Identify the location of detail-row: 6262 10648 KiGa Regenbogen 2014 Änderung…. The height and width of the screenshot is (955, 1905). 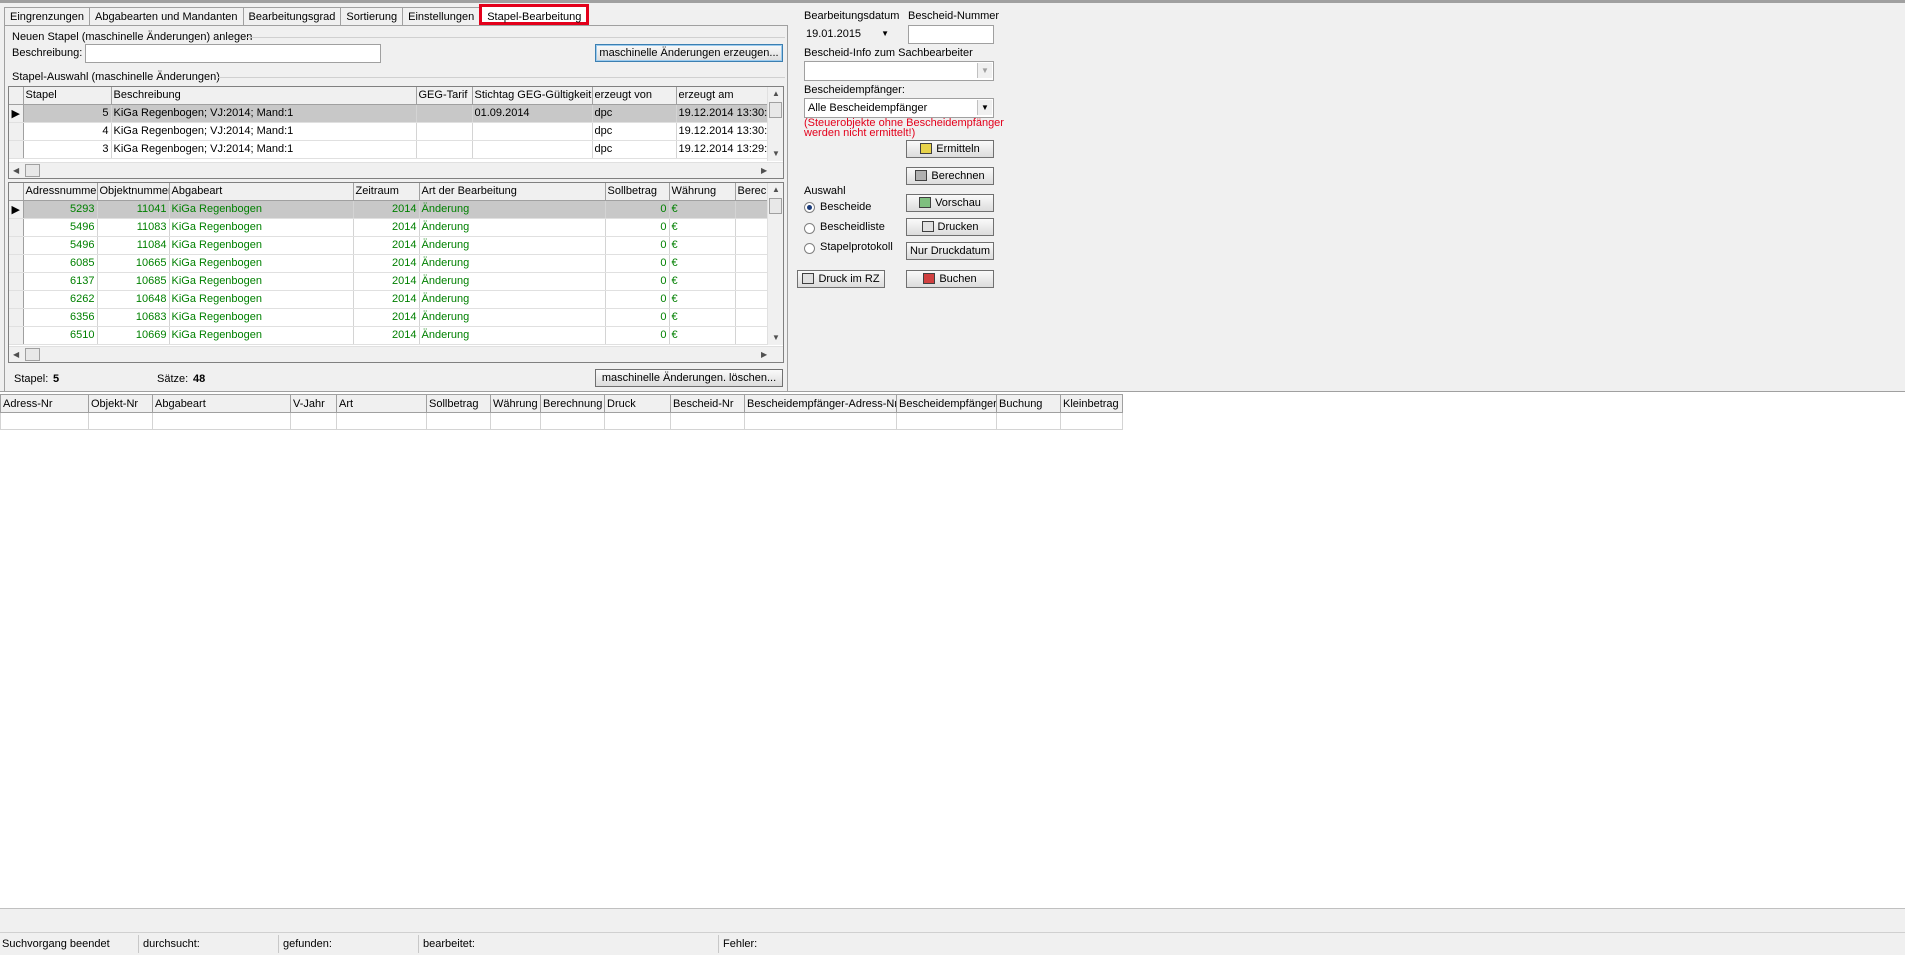
(389, 299).